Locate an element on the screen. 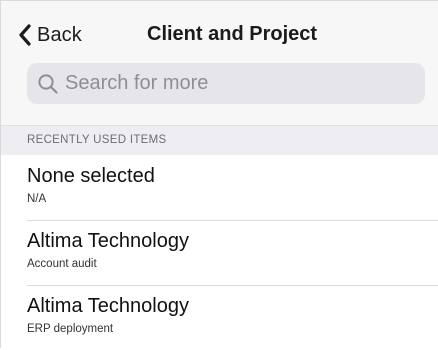  list-item-title: None selected is located at coordinates (91, 176).